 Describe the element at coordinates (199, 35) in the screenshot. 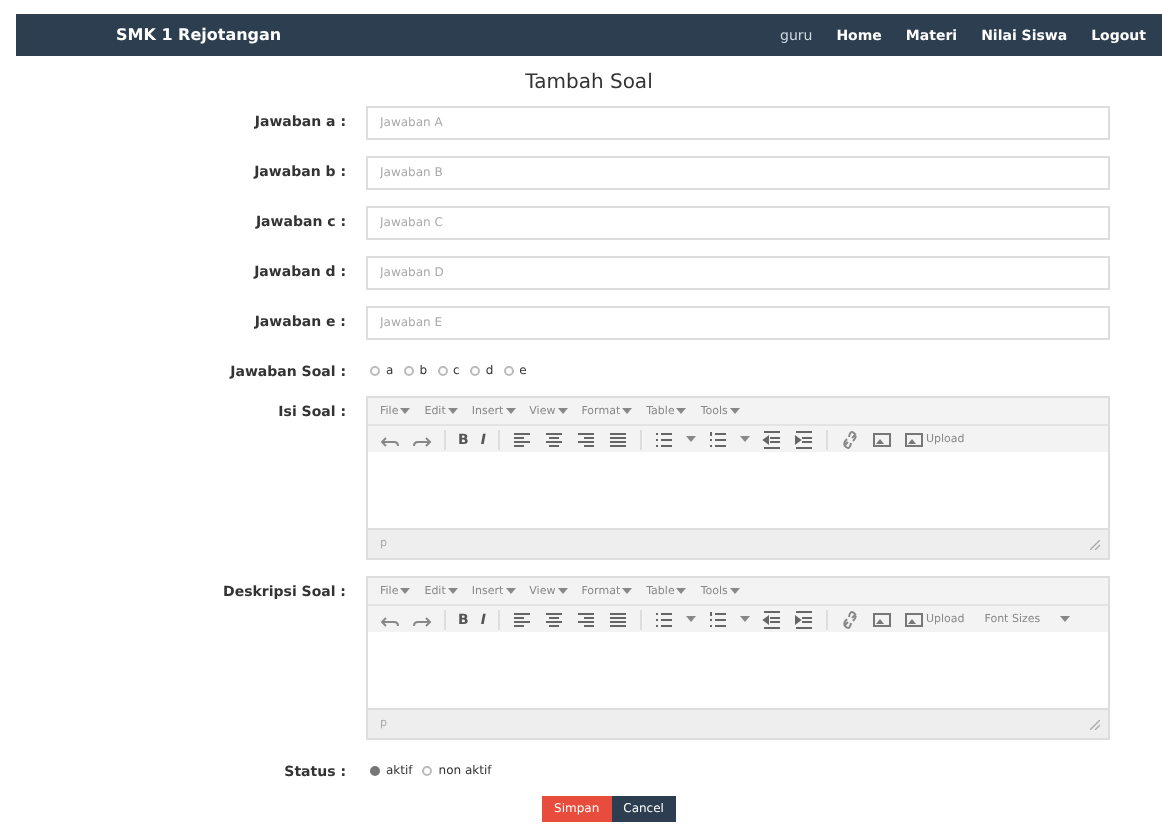

I see `brand-link: SMK 1 Rejotangan` at that location.